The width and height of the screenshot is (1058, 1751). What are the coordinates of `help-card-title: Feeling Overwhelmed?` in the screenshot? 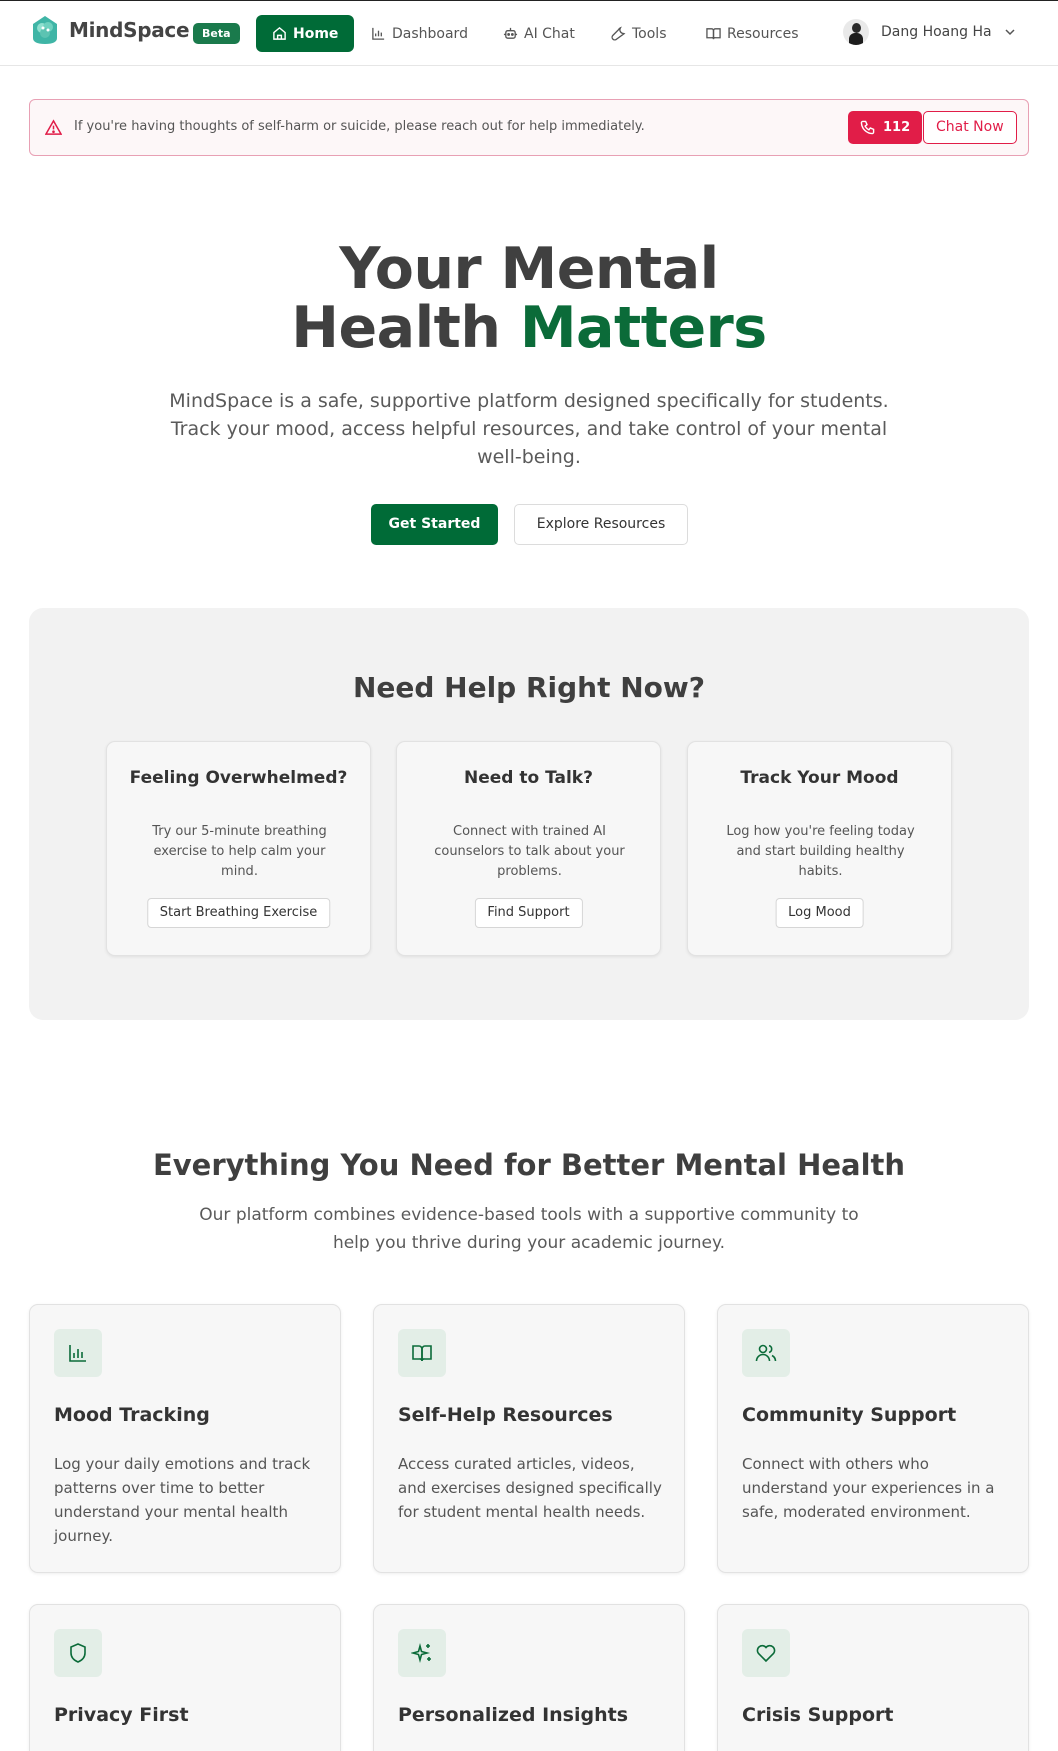 It's located at (238, 778).